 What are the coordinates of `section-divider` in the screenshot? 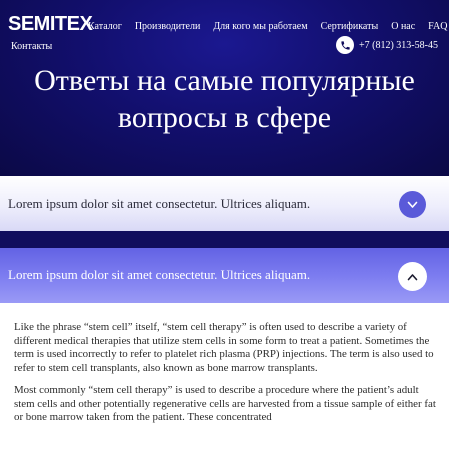 It's located at (224, 239).